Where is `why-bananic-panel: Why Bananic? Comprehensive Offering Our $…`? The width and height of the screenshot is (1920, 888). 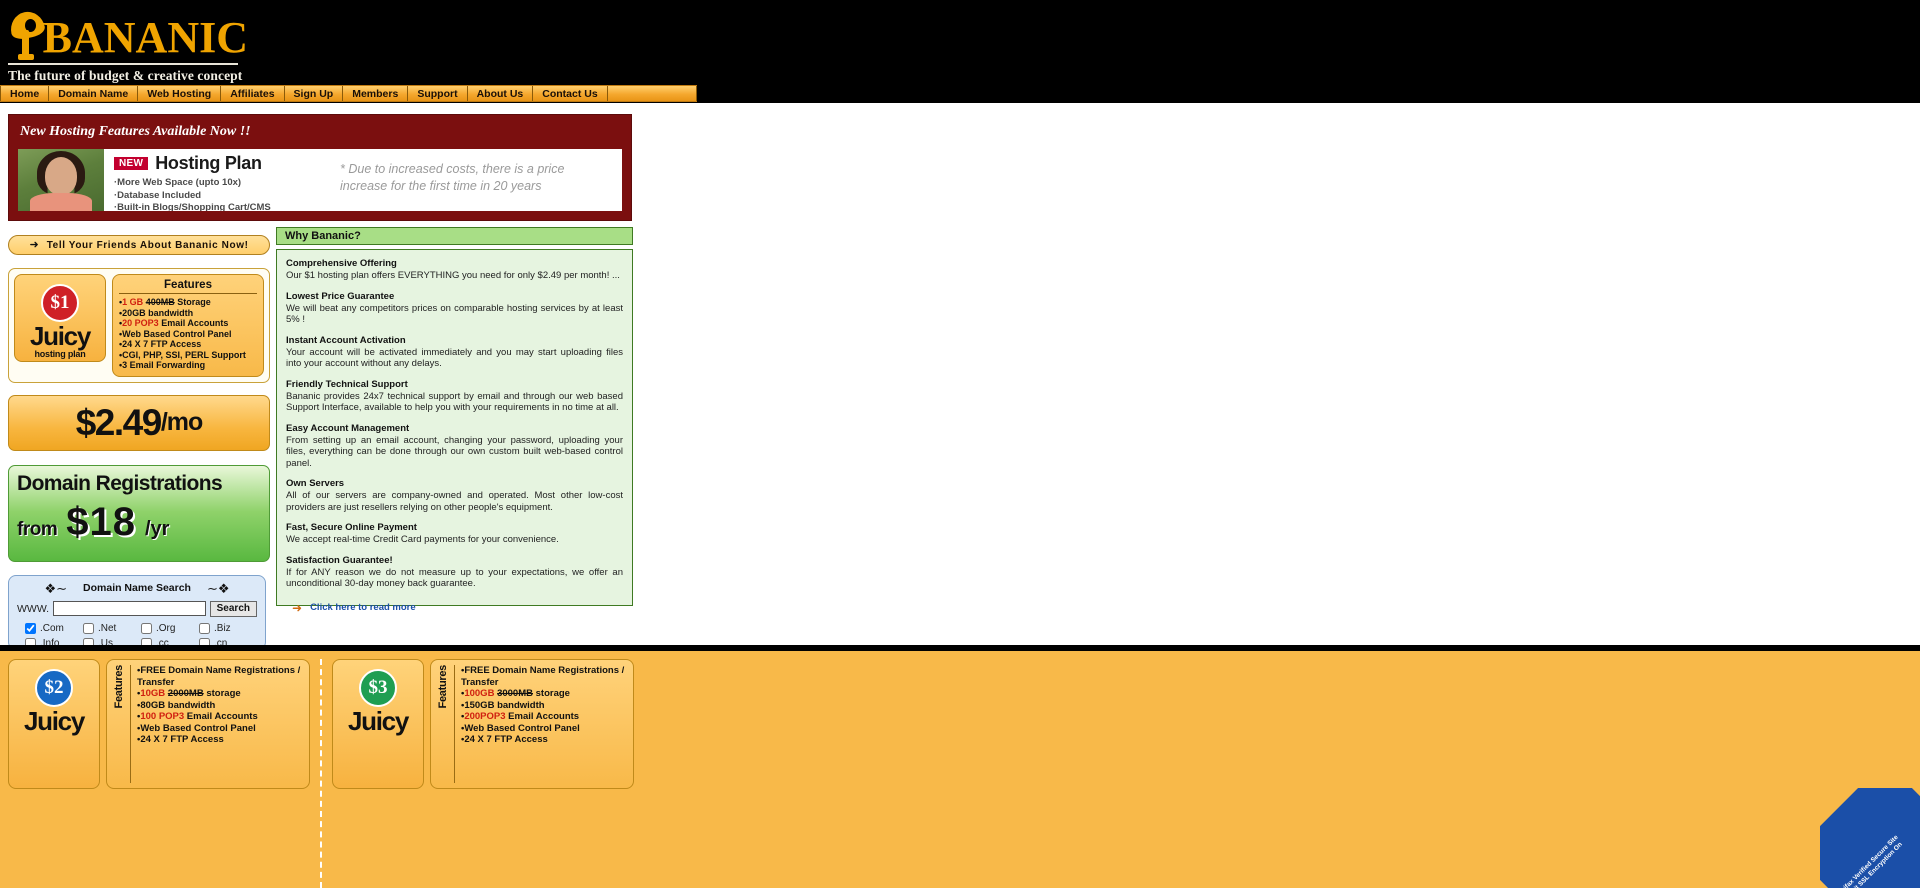 why-bananic-panel: Why Bananic? Comprehensive Offering Our $… is located at coordinates (454, 420).